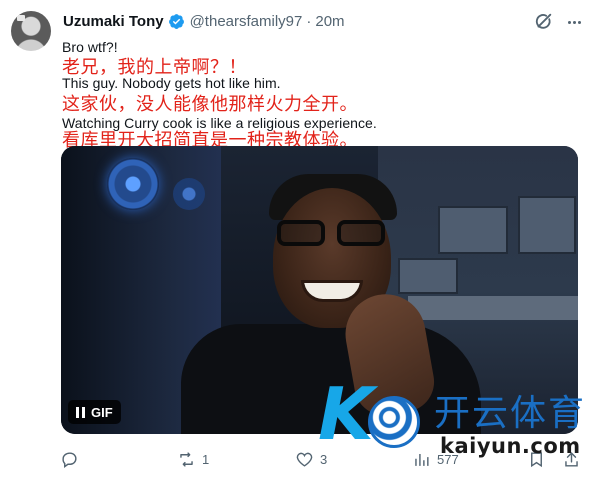 Image resolution: width=599 pixels, height=479 pixels. I want to click on gif-play-badge: GIF, so click(94, 412).